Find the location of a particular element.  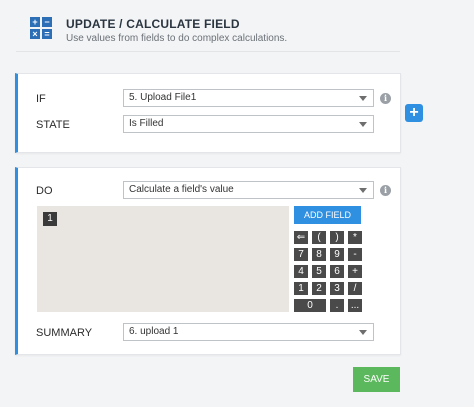

do-action-select: Calculate a field's value is located at coordinates (248, 190).